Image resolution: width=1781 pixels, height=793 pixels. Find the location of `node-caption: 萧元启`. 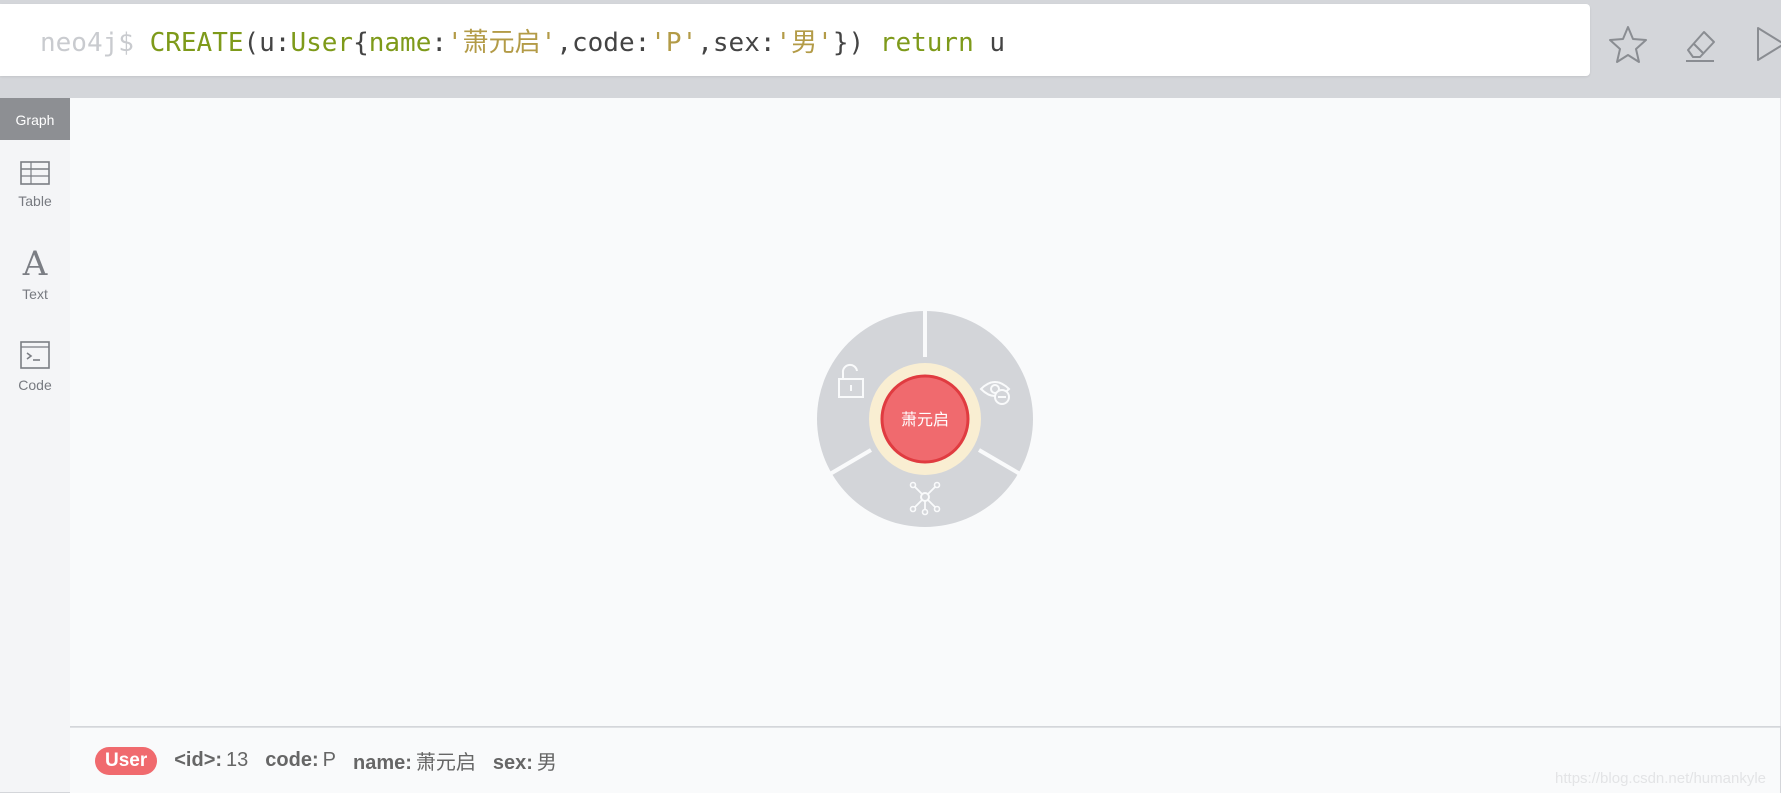

node-caption: 萧元启 is located at coordinates (925, 419).